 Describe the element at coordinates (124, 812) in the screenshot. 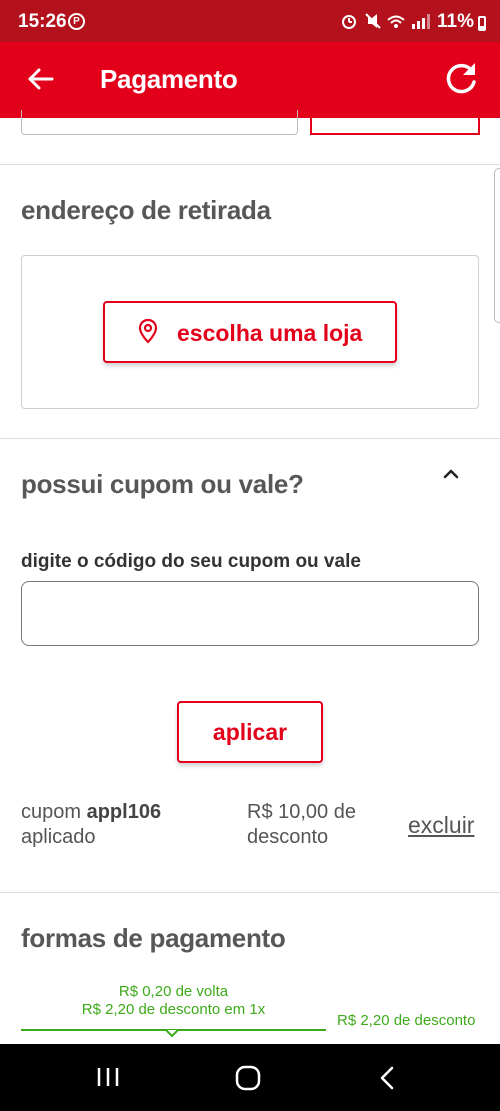

I see `coupon-code: appl106` at that location.